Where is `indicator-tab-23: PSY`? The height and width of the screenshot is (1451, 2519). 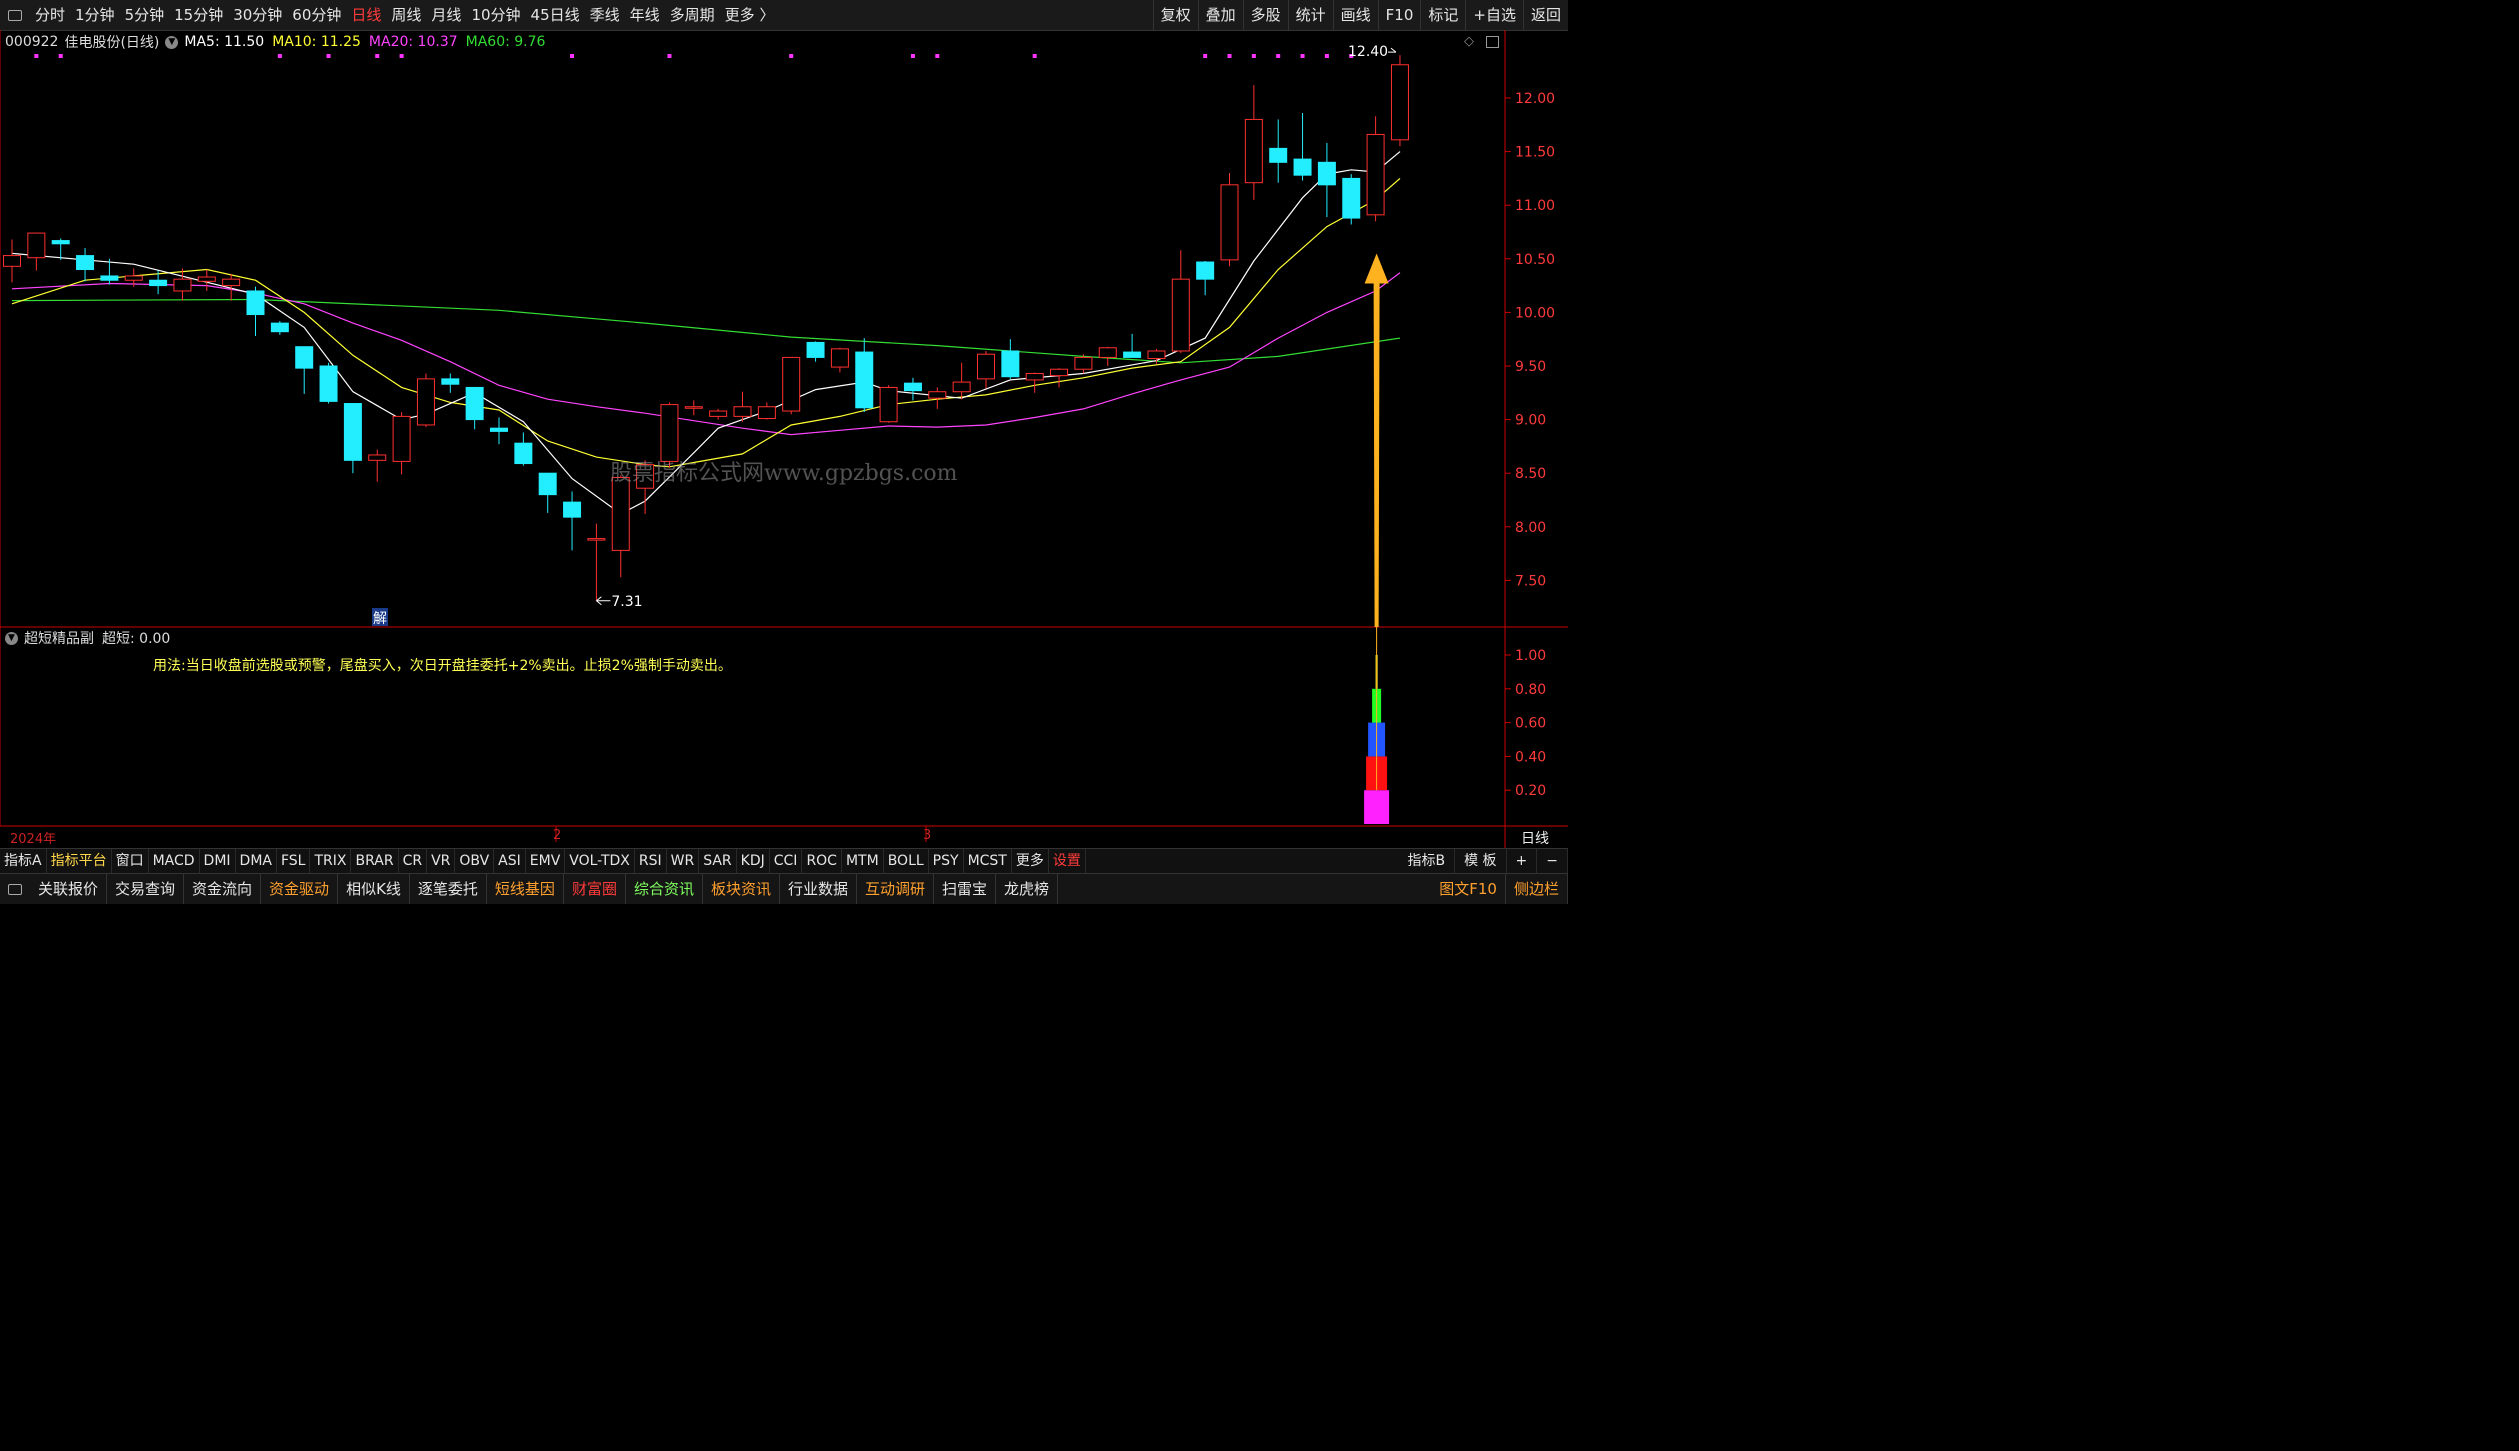 indicator-tab-23: PSY is located at coordinates (946, 861).